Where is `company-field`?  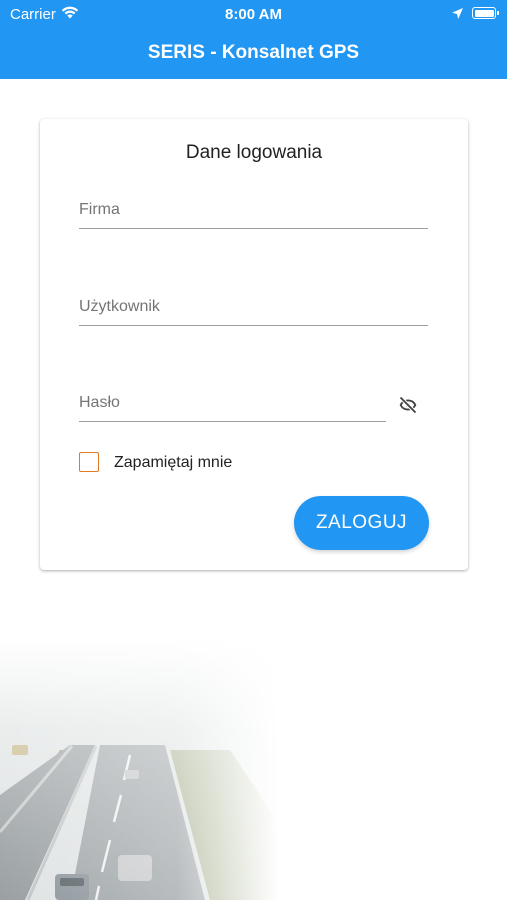 company-field is located at coordinates (253, 214).